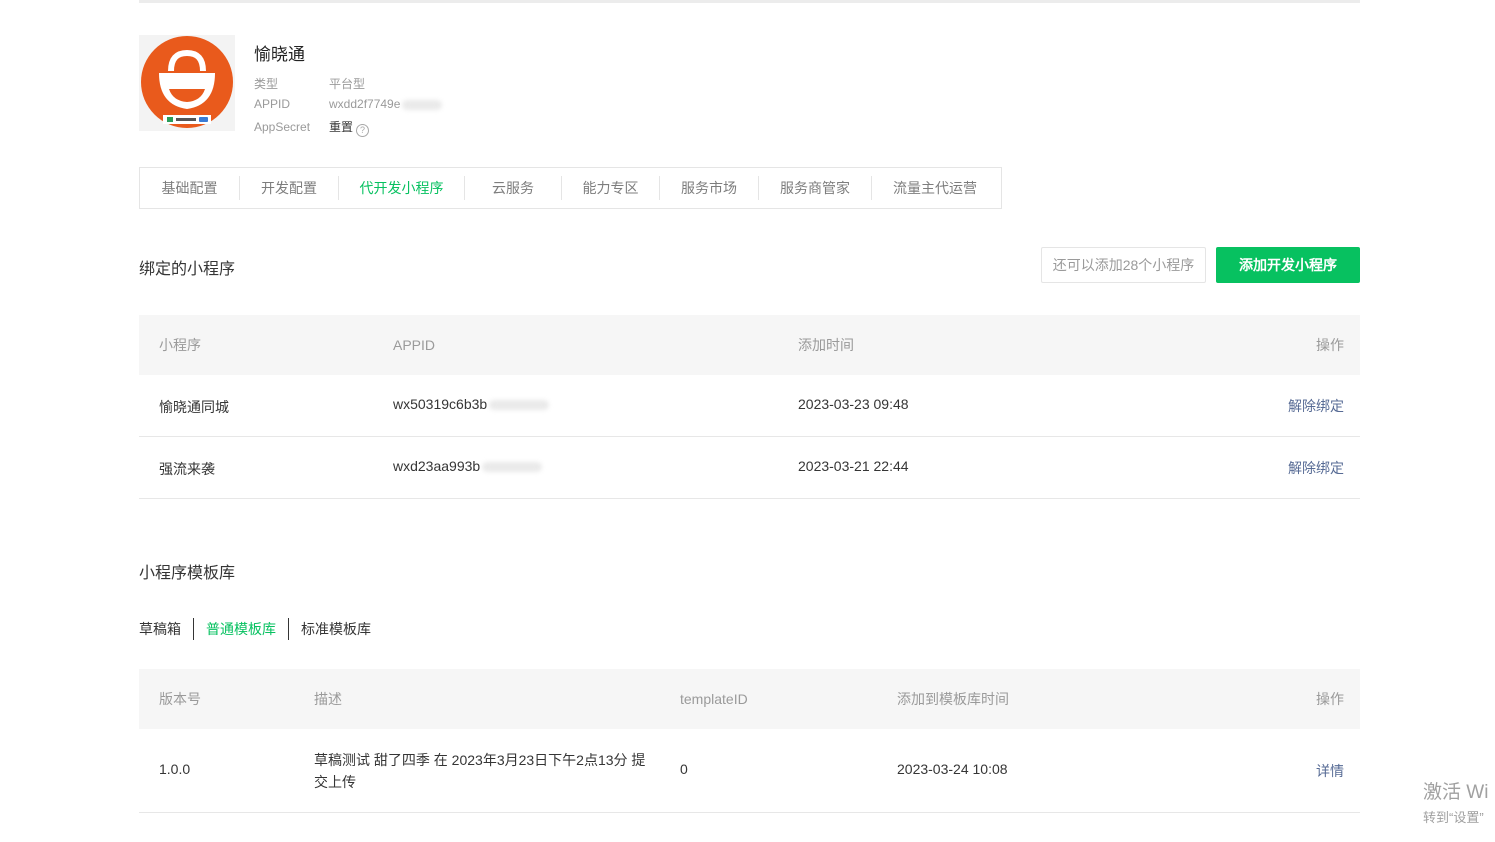 This screenshot has height=842, width=1495. I want to click on tab-dev-config: 开发配置, so click(289, 188).